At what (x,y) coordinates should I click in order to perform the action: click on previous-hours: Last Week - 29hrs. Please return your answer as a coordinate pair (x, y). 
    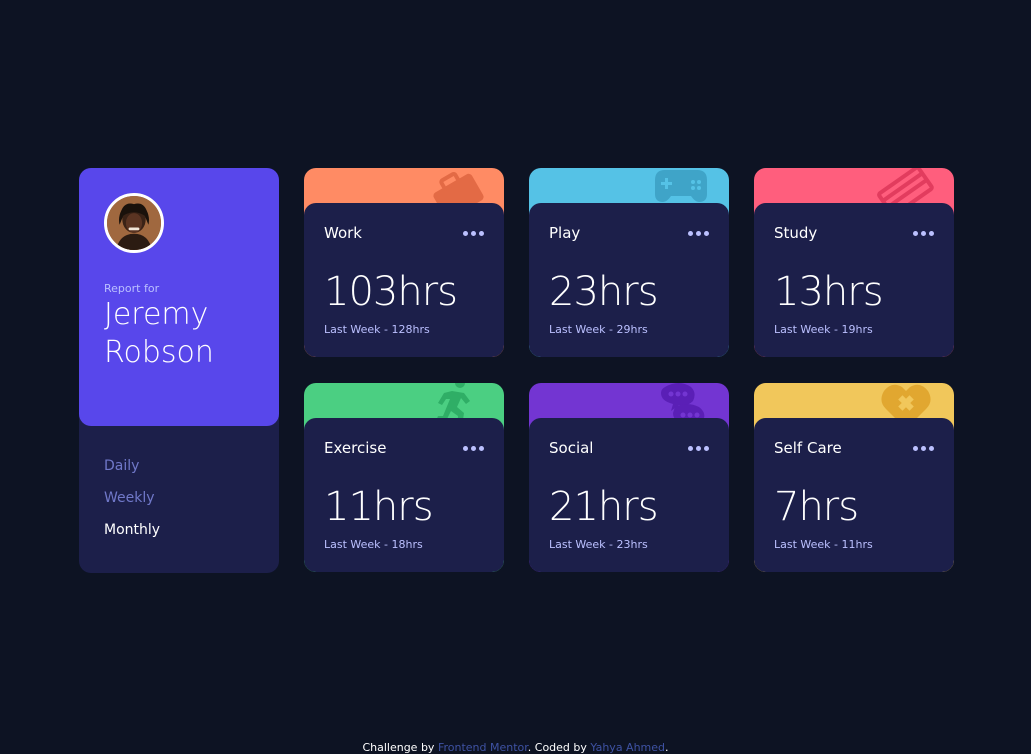
    Looking at the image, I should click on (598, 329).